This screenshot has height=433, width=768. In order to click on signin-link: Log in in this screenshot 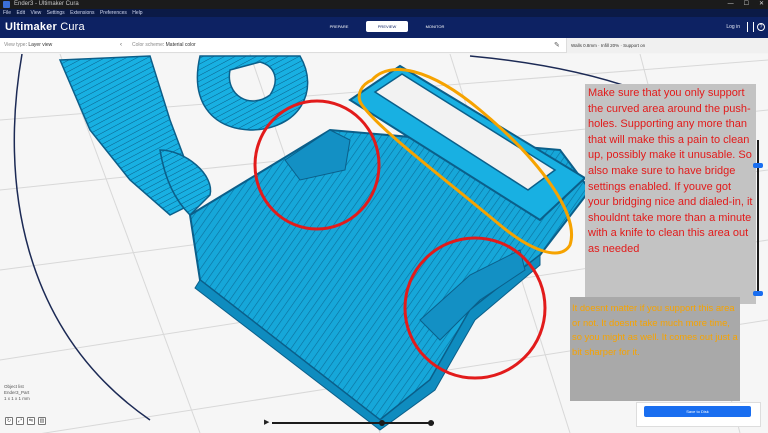, I will do `click(733, 27)`.